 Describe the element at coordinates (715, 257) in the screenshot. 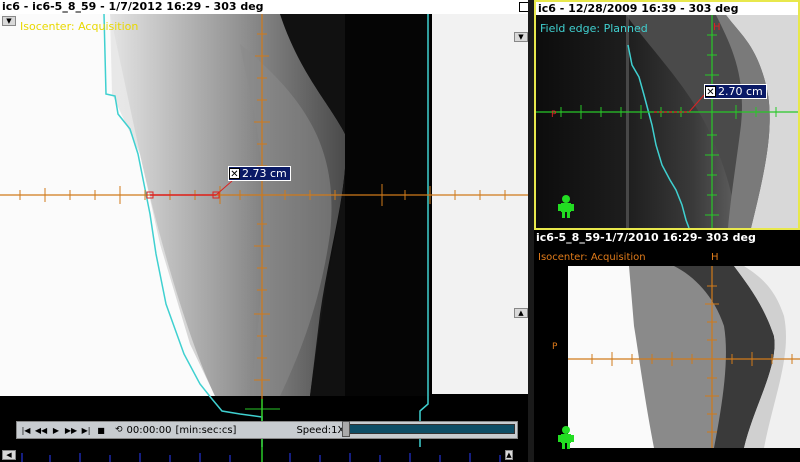

I see `bottom-right-axis-h: H` at that location.